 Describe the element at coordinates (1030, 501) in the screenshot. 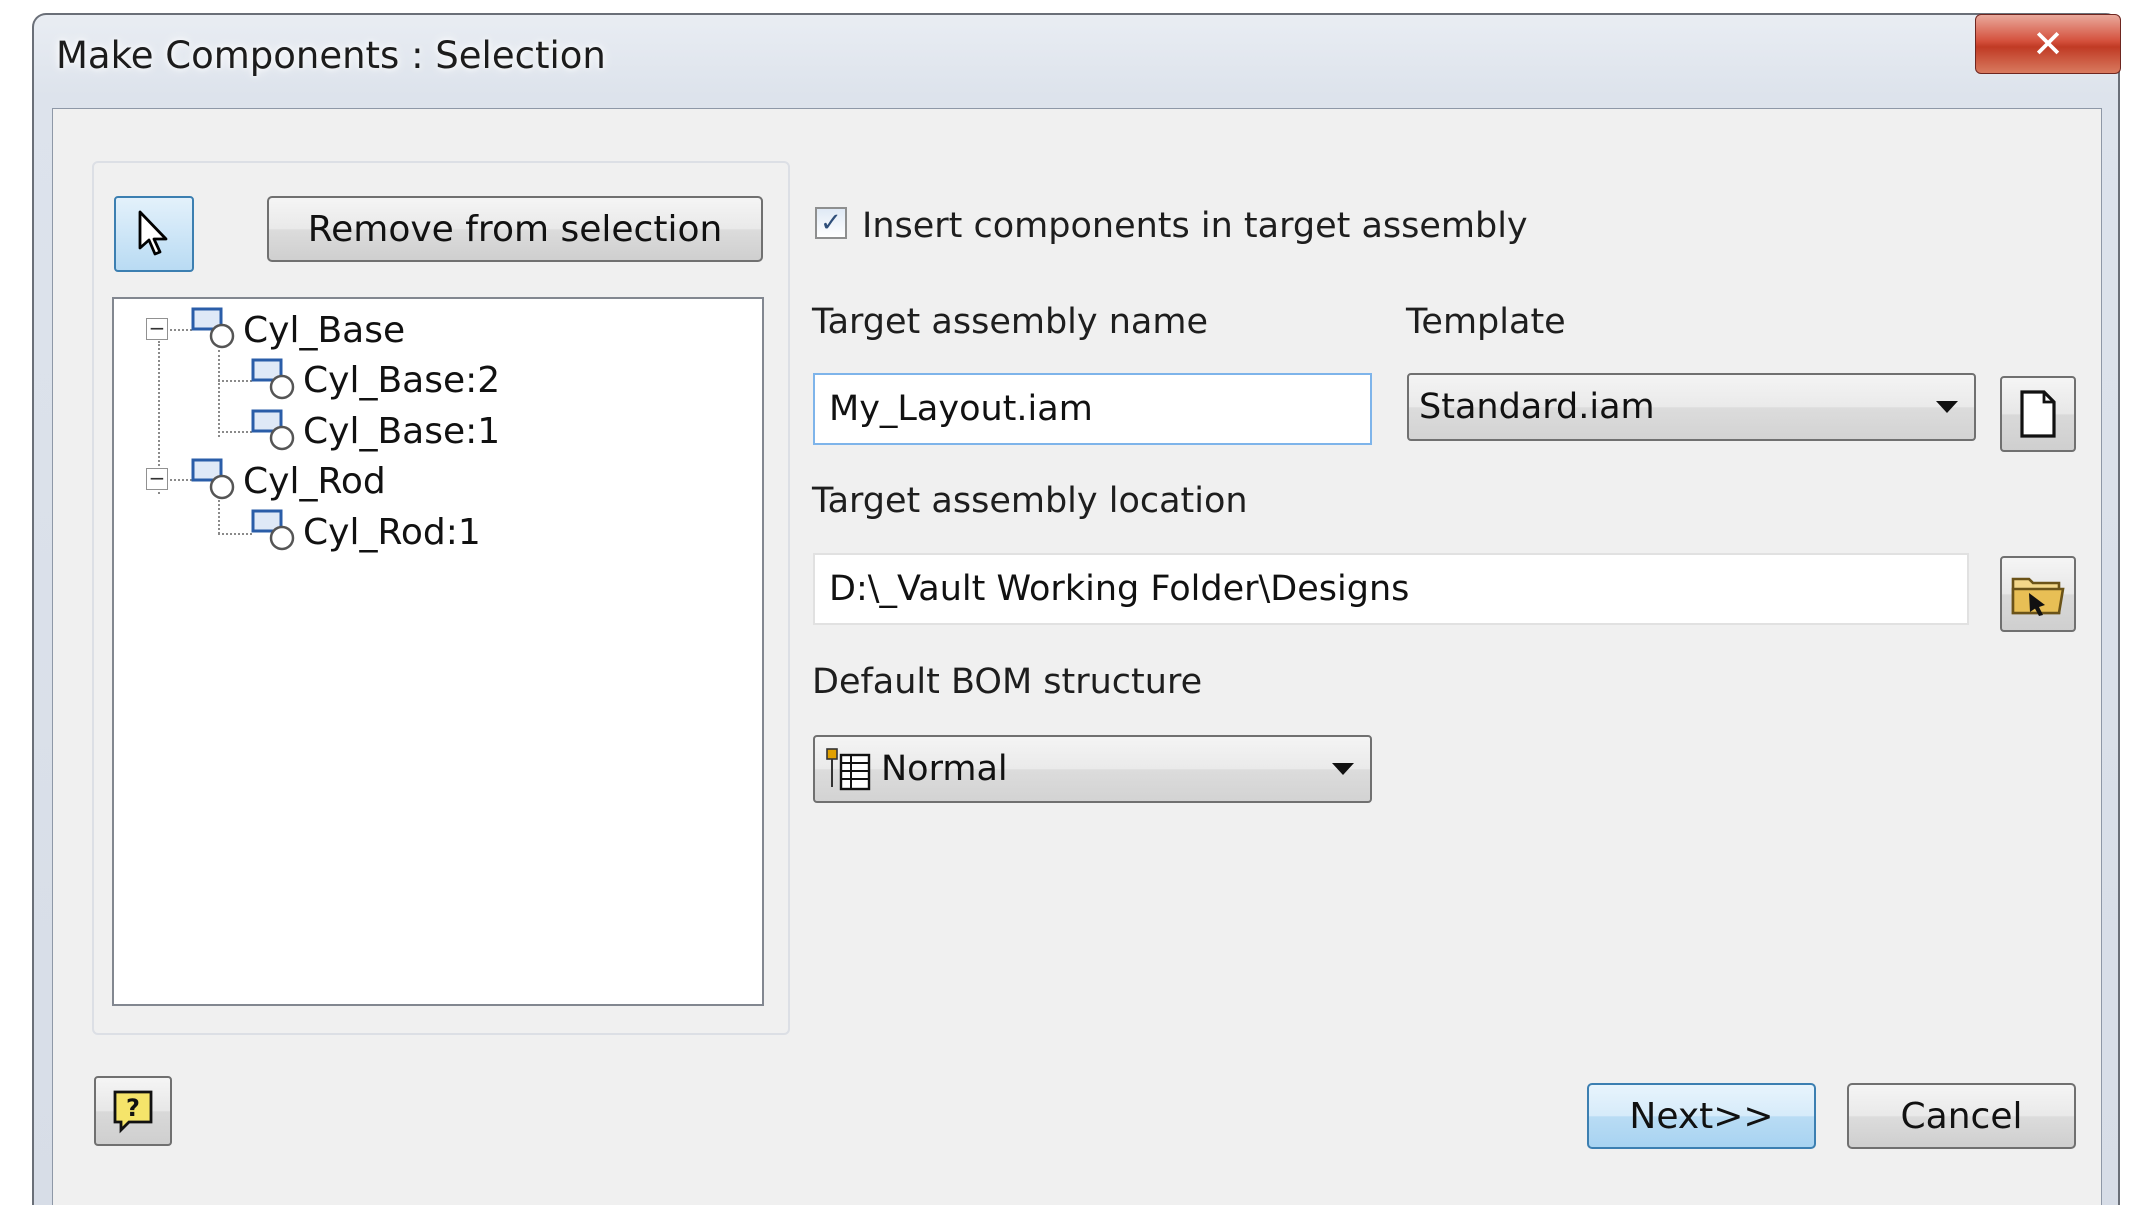

I see `target-assembly-location-label: Target assembly location` at that location.